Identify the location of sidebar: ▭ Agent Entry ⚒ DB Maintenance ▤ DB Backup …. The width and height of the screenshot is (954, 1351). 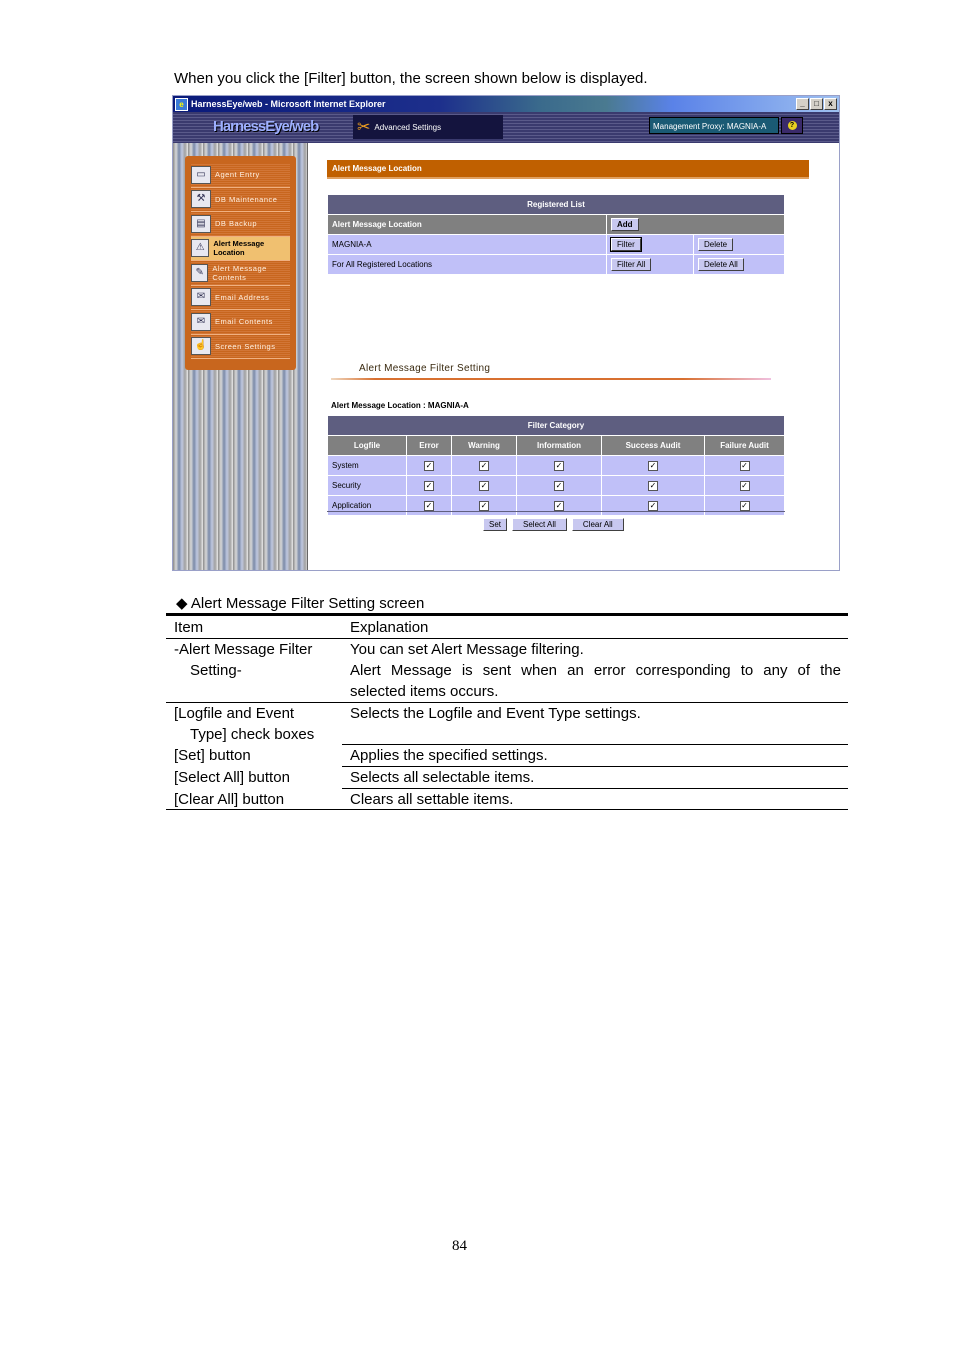
(240, 356).